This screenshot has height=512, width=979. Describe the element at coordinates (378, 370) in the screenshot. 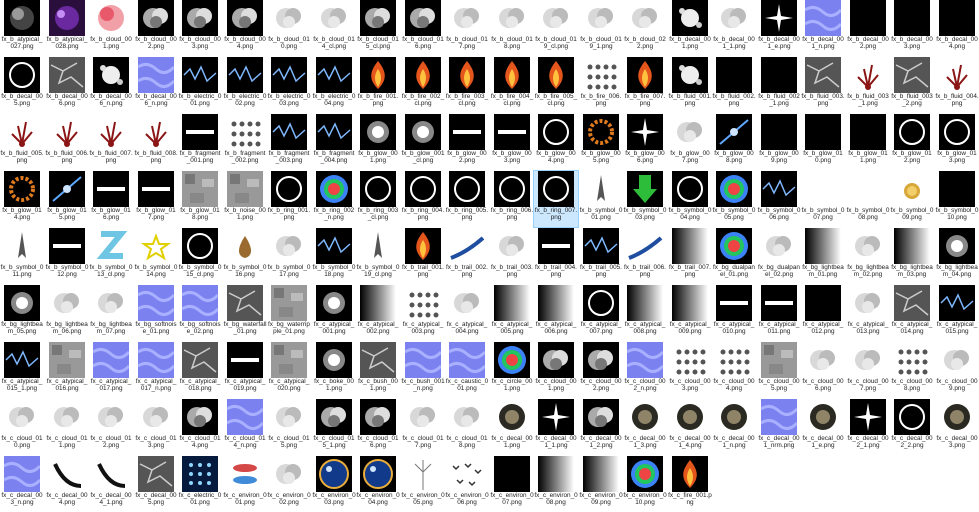

I see `file-item: fx_c_bush_001.png` at that location.